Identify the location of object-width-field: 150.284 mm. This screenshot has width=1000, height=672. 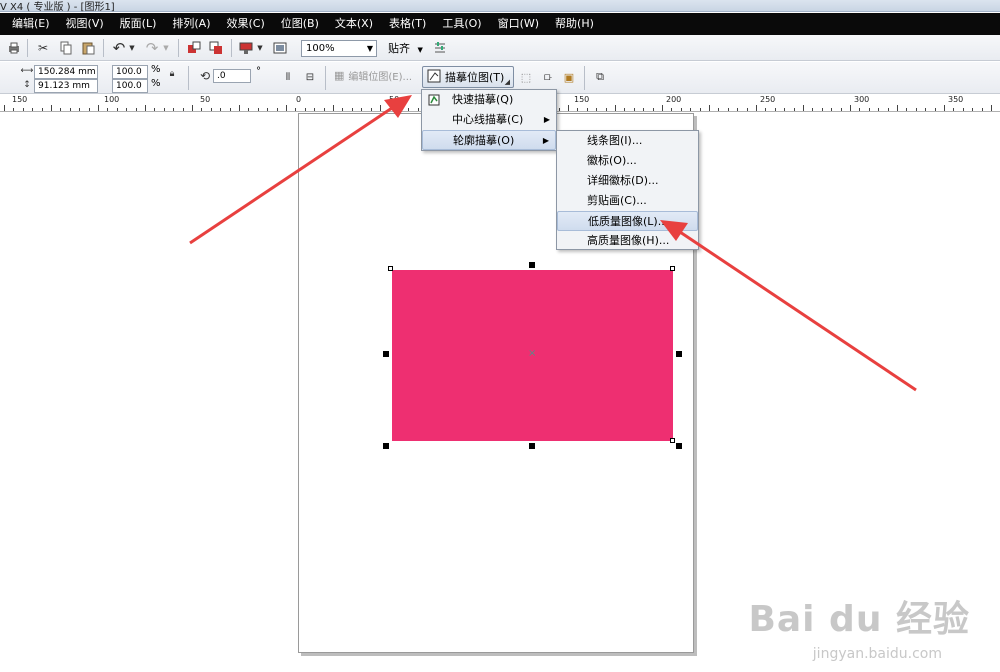
(66, 72).